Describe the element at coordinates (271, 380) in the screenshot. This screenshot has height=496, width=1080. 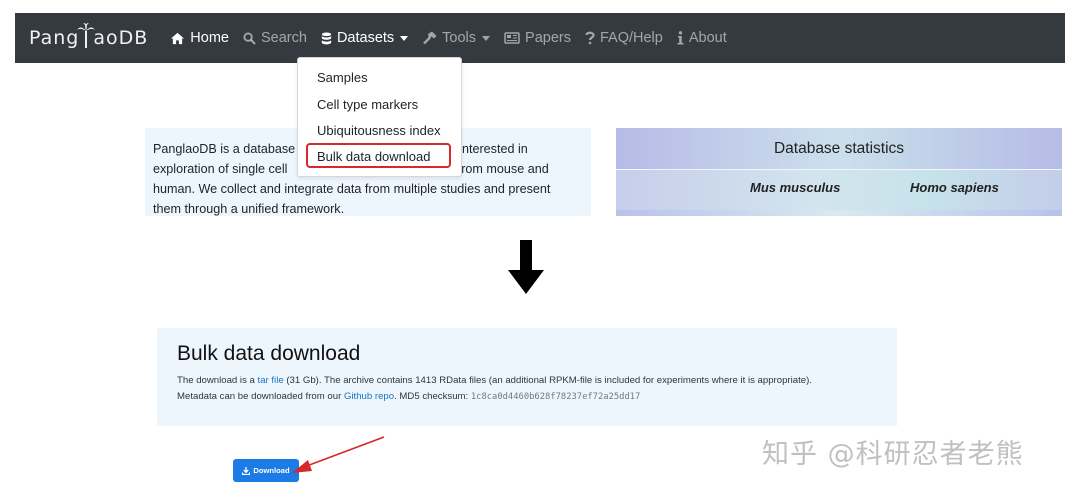
I see `tar-file-link: tar file` at that location.